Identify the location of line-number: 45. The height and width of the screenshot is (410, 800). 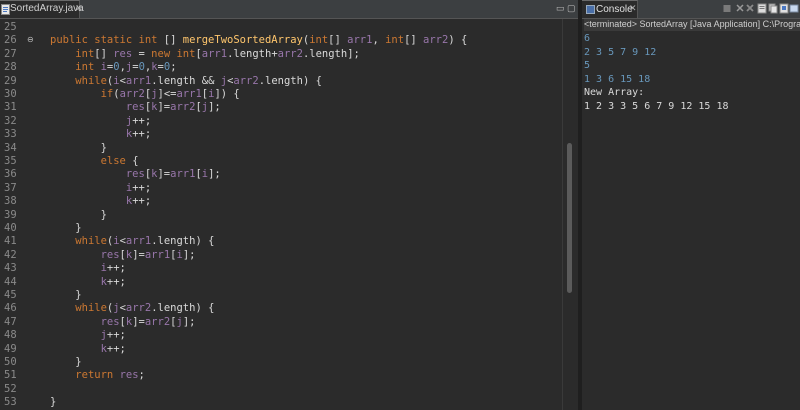
(10, 295).